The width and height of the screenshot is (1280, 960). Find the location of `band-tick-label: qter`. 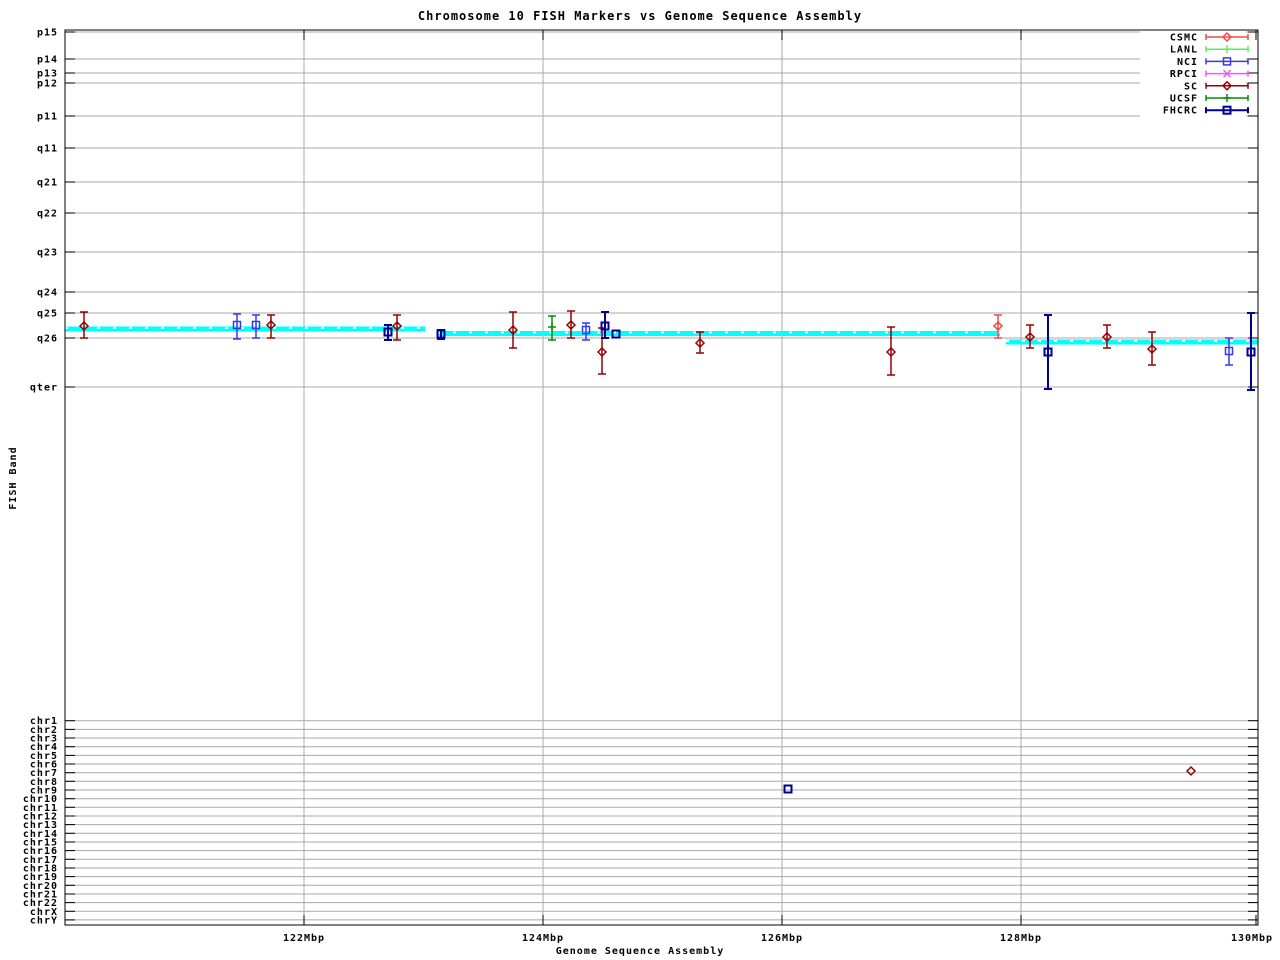

band-tick-label: qter is located at coordinates (44, 388).